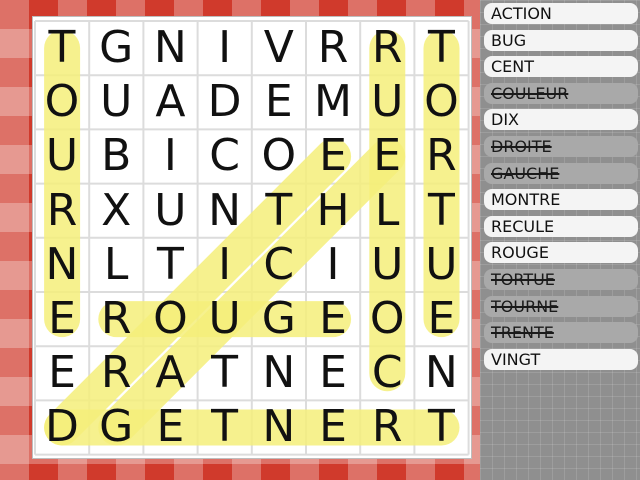 Image resolution: width=640 pixels, height=480 pixels. What do you see at coordinates (561, 40) in the screenshot?
I see `word-item-bug: BUG` at bounding box center [561, 40].